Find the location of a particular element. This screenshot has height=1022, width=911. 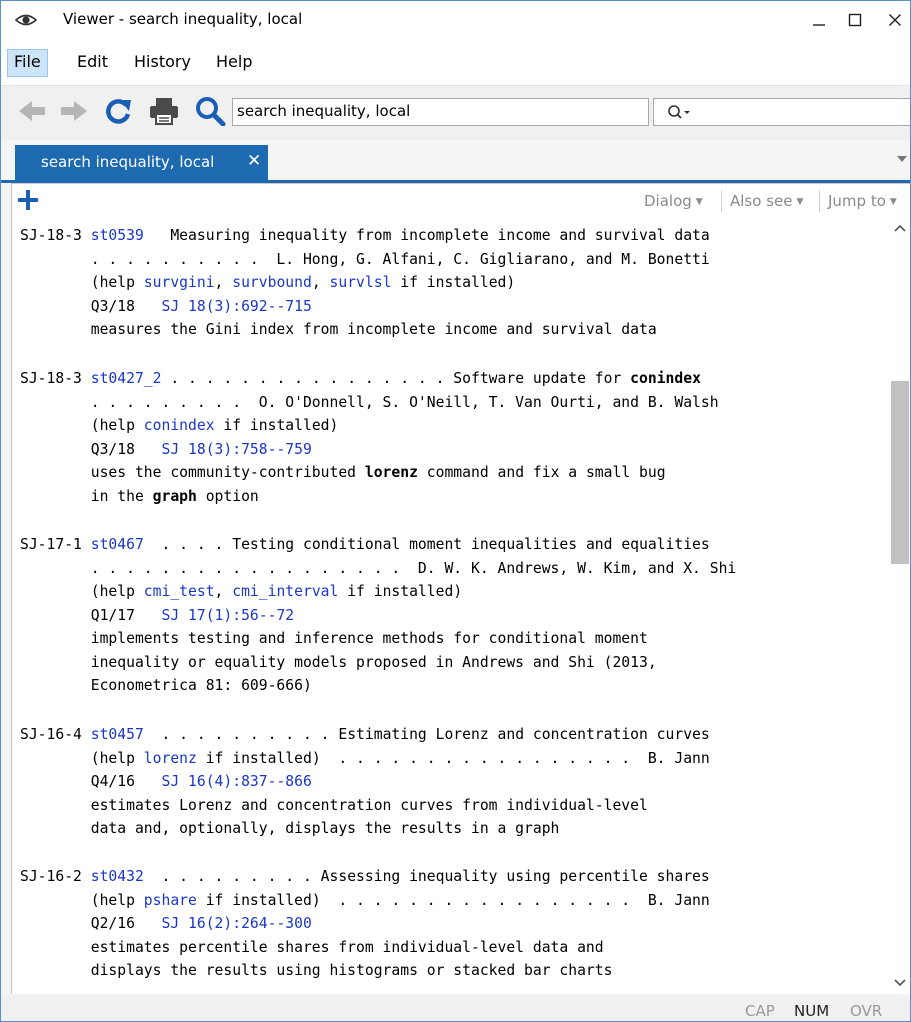

result-link: SJ 18(3):692--715 is located at coordinates (236, 306).